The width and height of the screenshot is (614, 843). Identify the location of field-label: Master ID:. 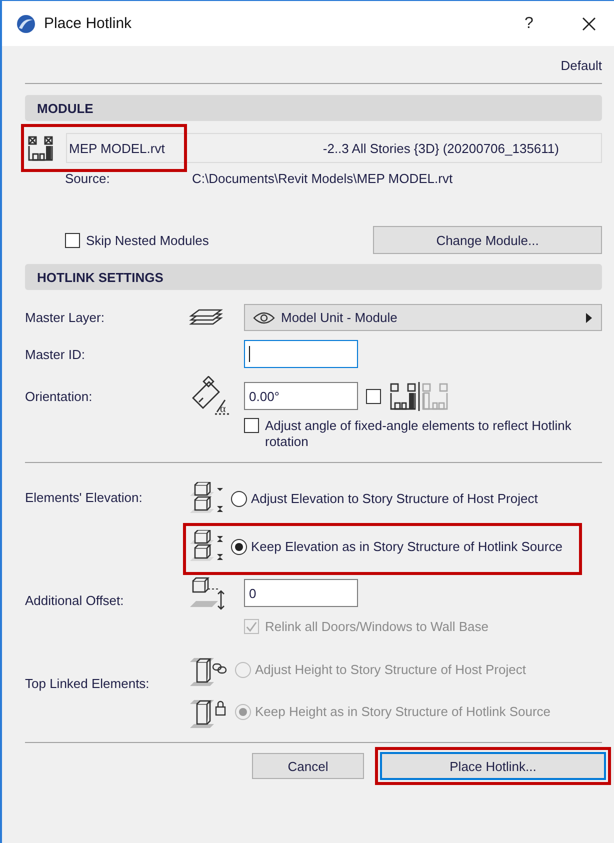
(55, 354).